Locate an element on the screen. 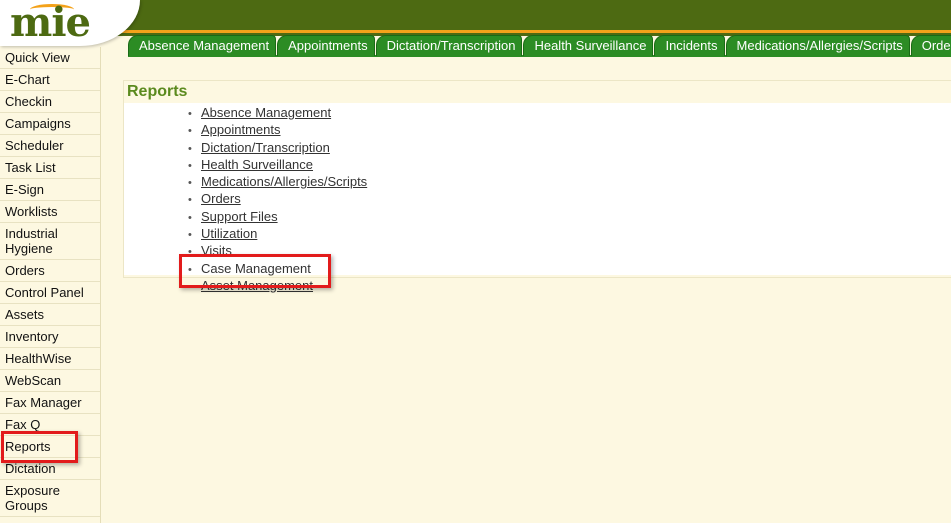  list-item: • Case Management is located at coordinates (277, 269).